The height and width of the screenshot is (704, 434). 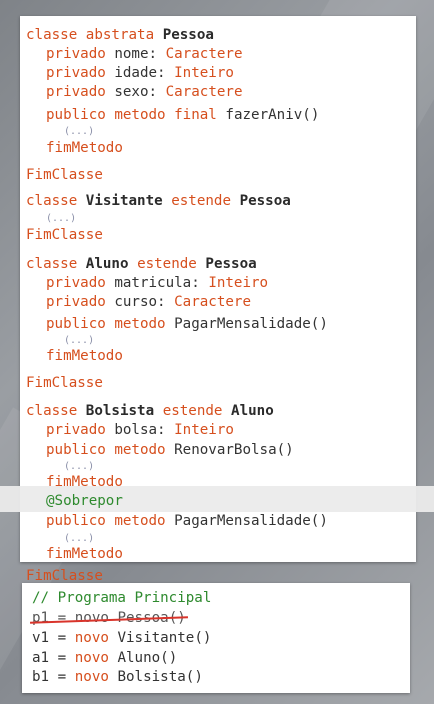 What do you see at coordinates (122, 638) in the screenshot?
I see `instantiation-line: v1 = novo Visitante()` at bounding box center [122, 638].